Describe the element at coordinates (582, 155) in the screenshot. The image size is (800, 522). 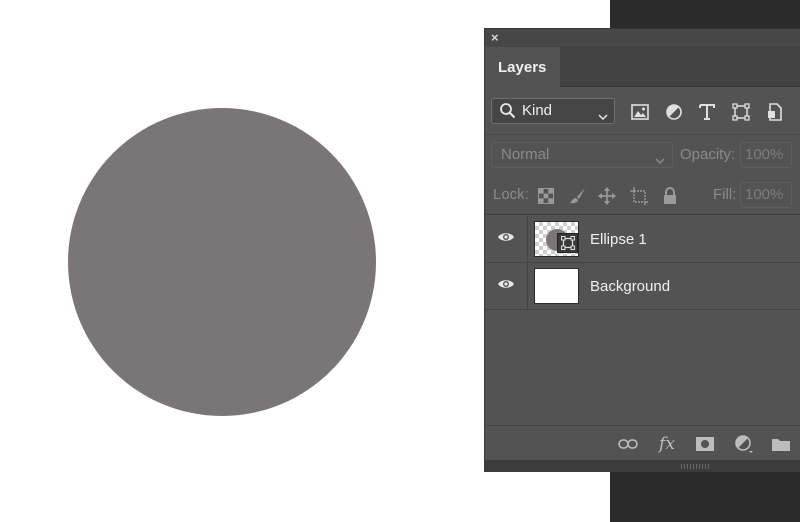
I see `blend-mode-select: Normal` at that location.